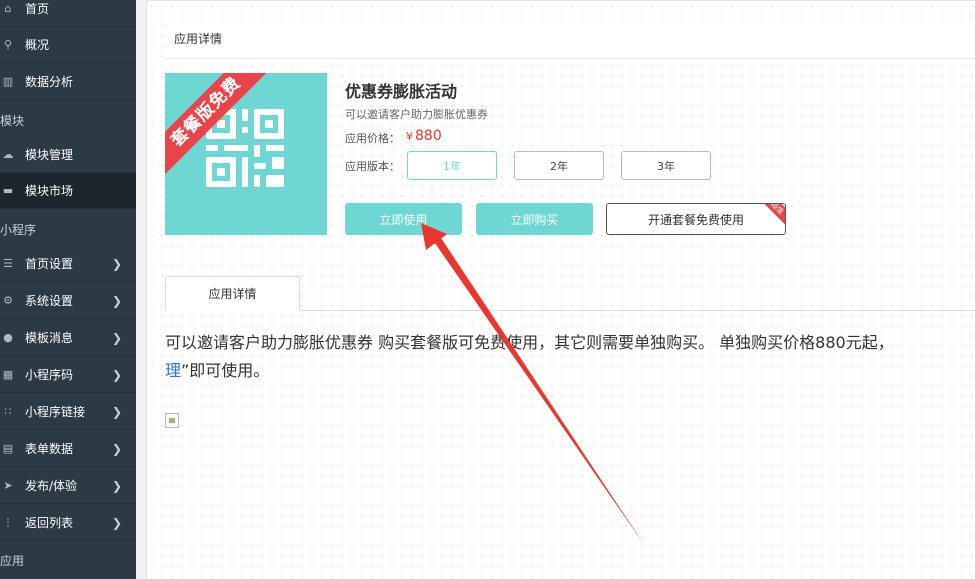 The image size is (975, 579). What do you see at coordinates (8, 263) in the screenshot?
I see `list-icon: ☰` at bounding box center [8, 263].